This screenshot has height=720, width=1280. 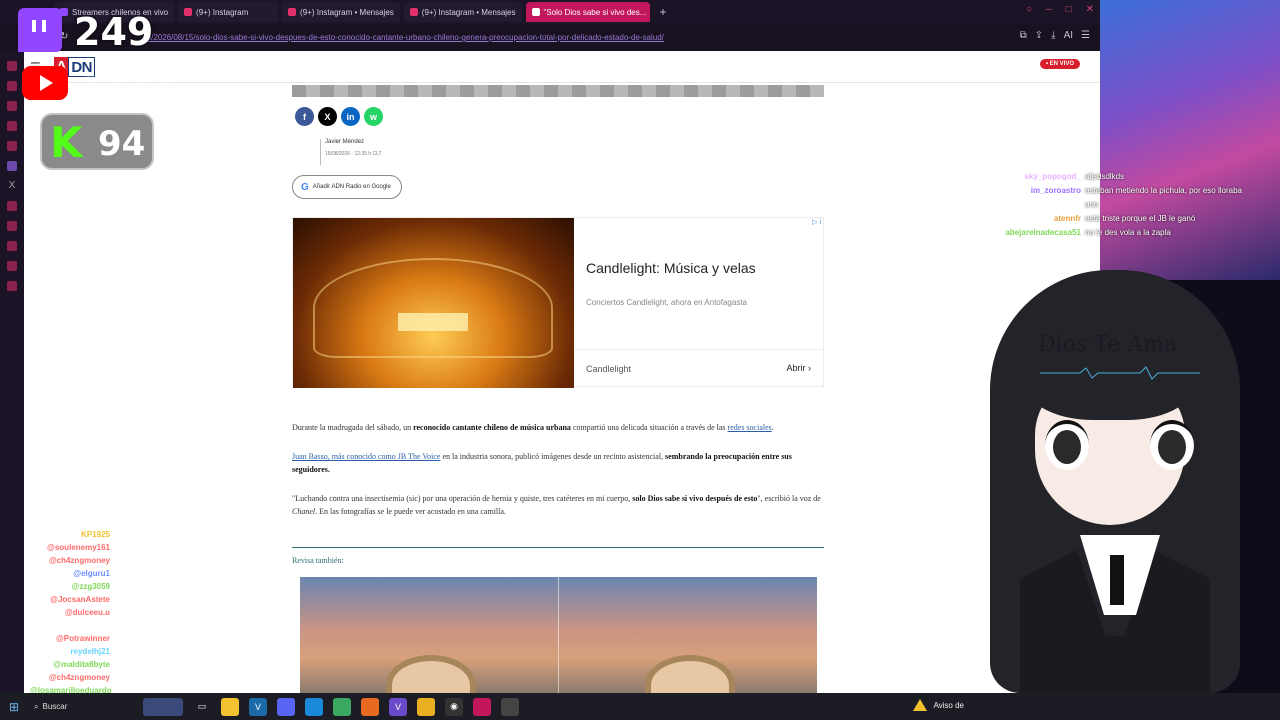 I want to click on vtuber-avatar: Dios Te Ama, so click(x=1120, y=481).